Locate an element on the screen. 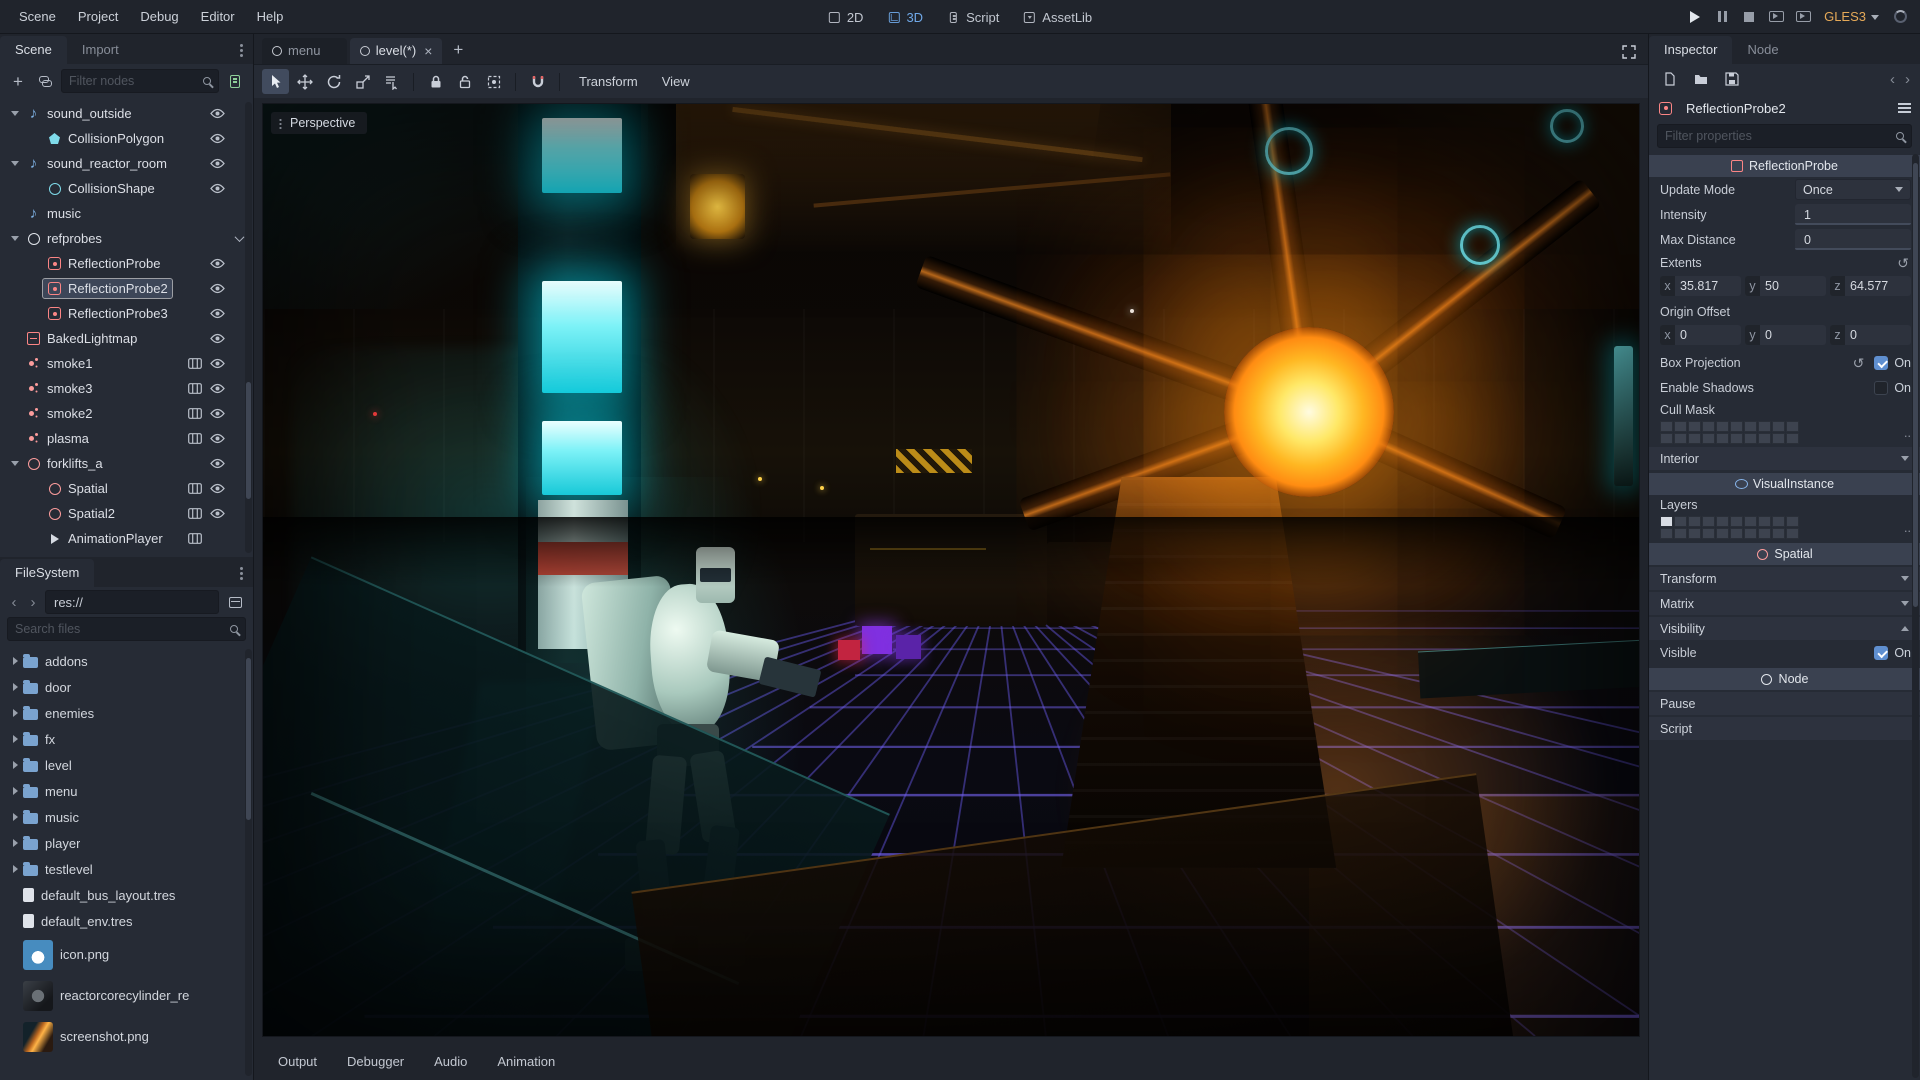  attach-script-button is located at coordinates (235, 81).